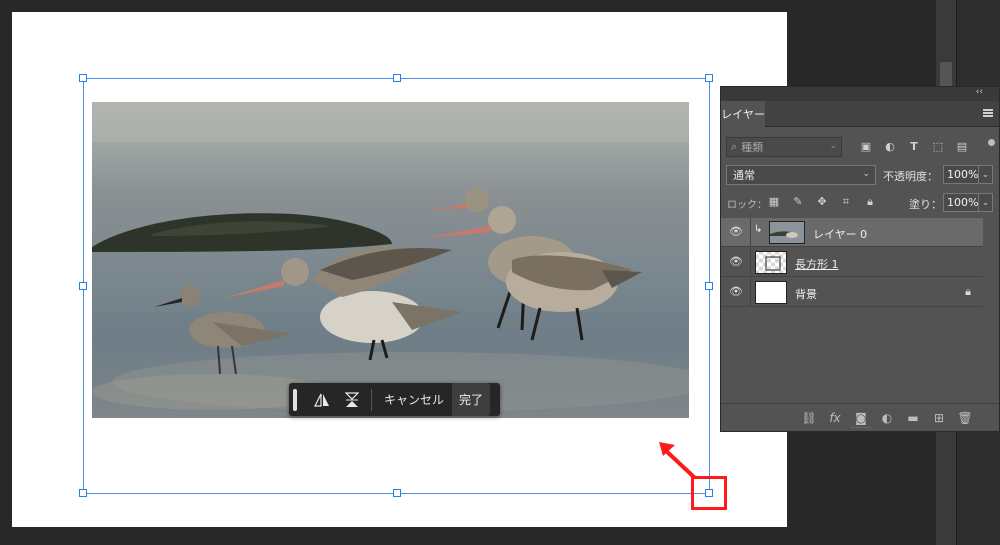 This screenshot has width=1000, height=545. What do you see at coordinates (961, 174) in the screenshot?
I see `opacity-field: 100%` at bounding box center [961, 174].